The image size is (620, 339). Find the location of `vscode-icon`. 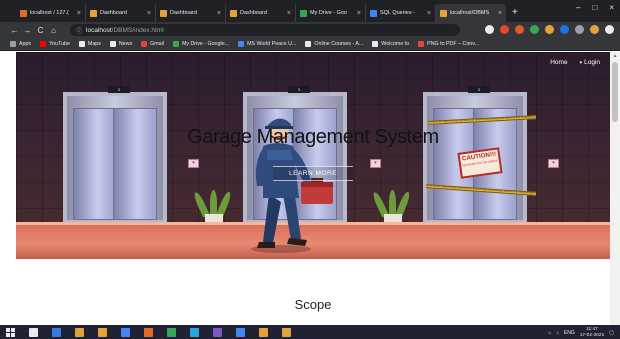

vscode-icon is located at coordinates (217, 332).